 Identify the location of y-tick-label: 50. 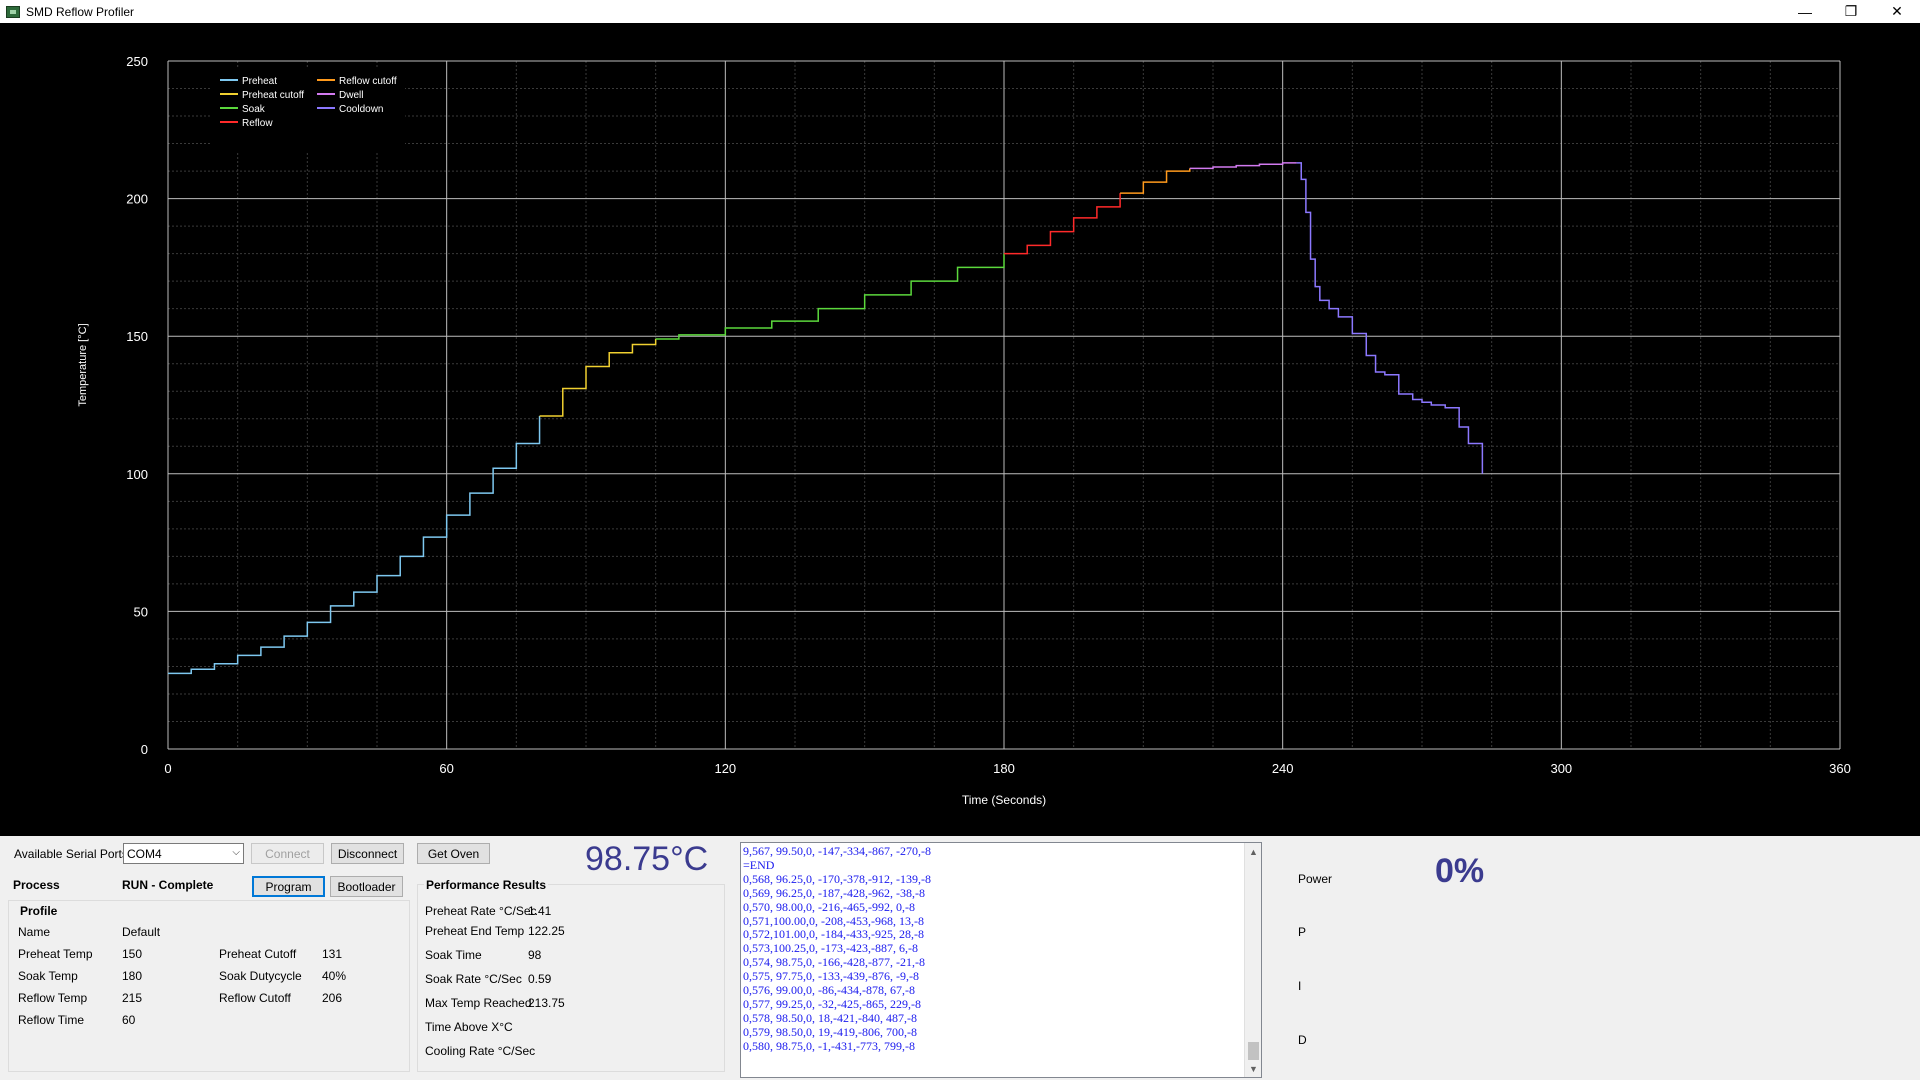
(141, 611).